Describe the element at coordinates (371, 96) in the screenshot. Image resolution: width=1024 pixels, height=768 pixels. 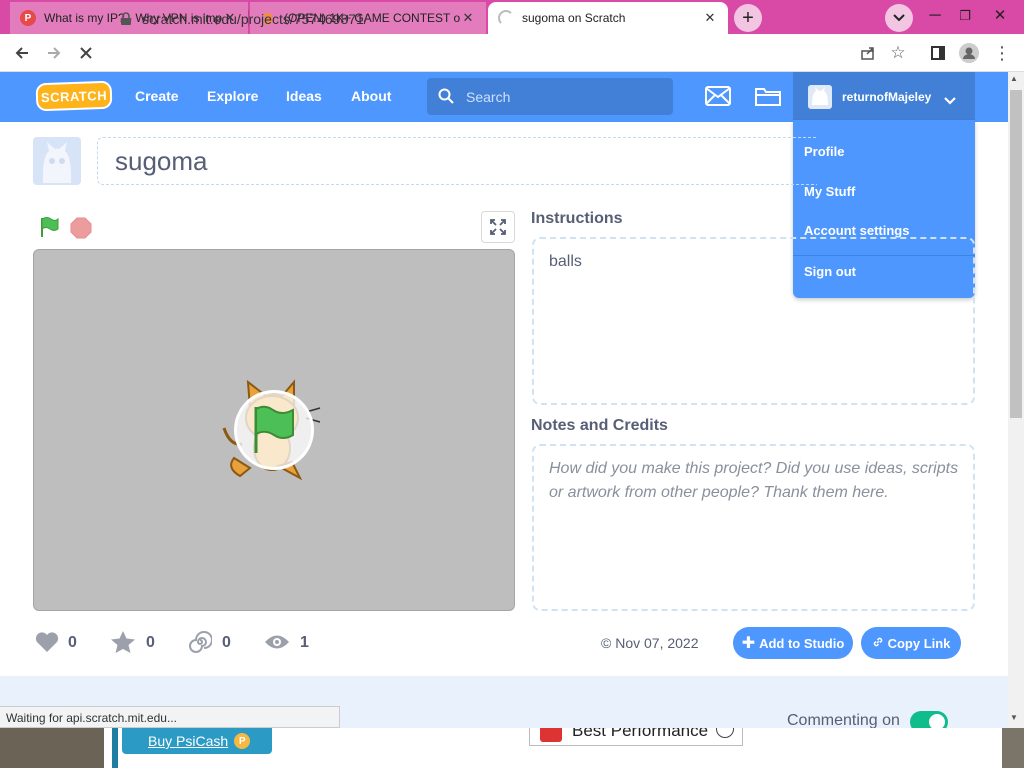
I see `nav-about: About` at that location.